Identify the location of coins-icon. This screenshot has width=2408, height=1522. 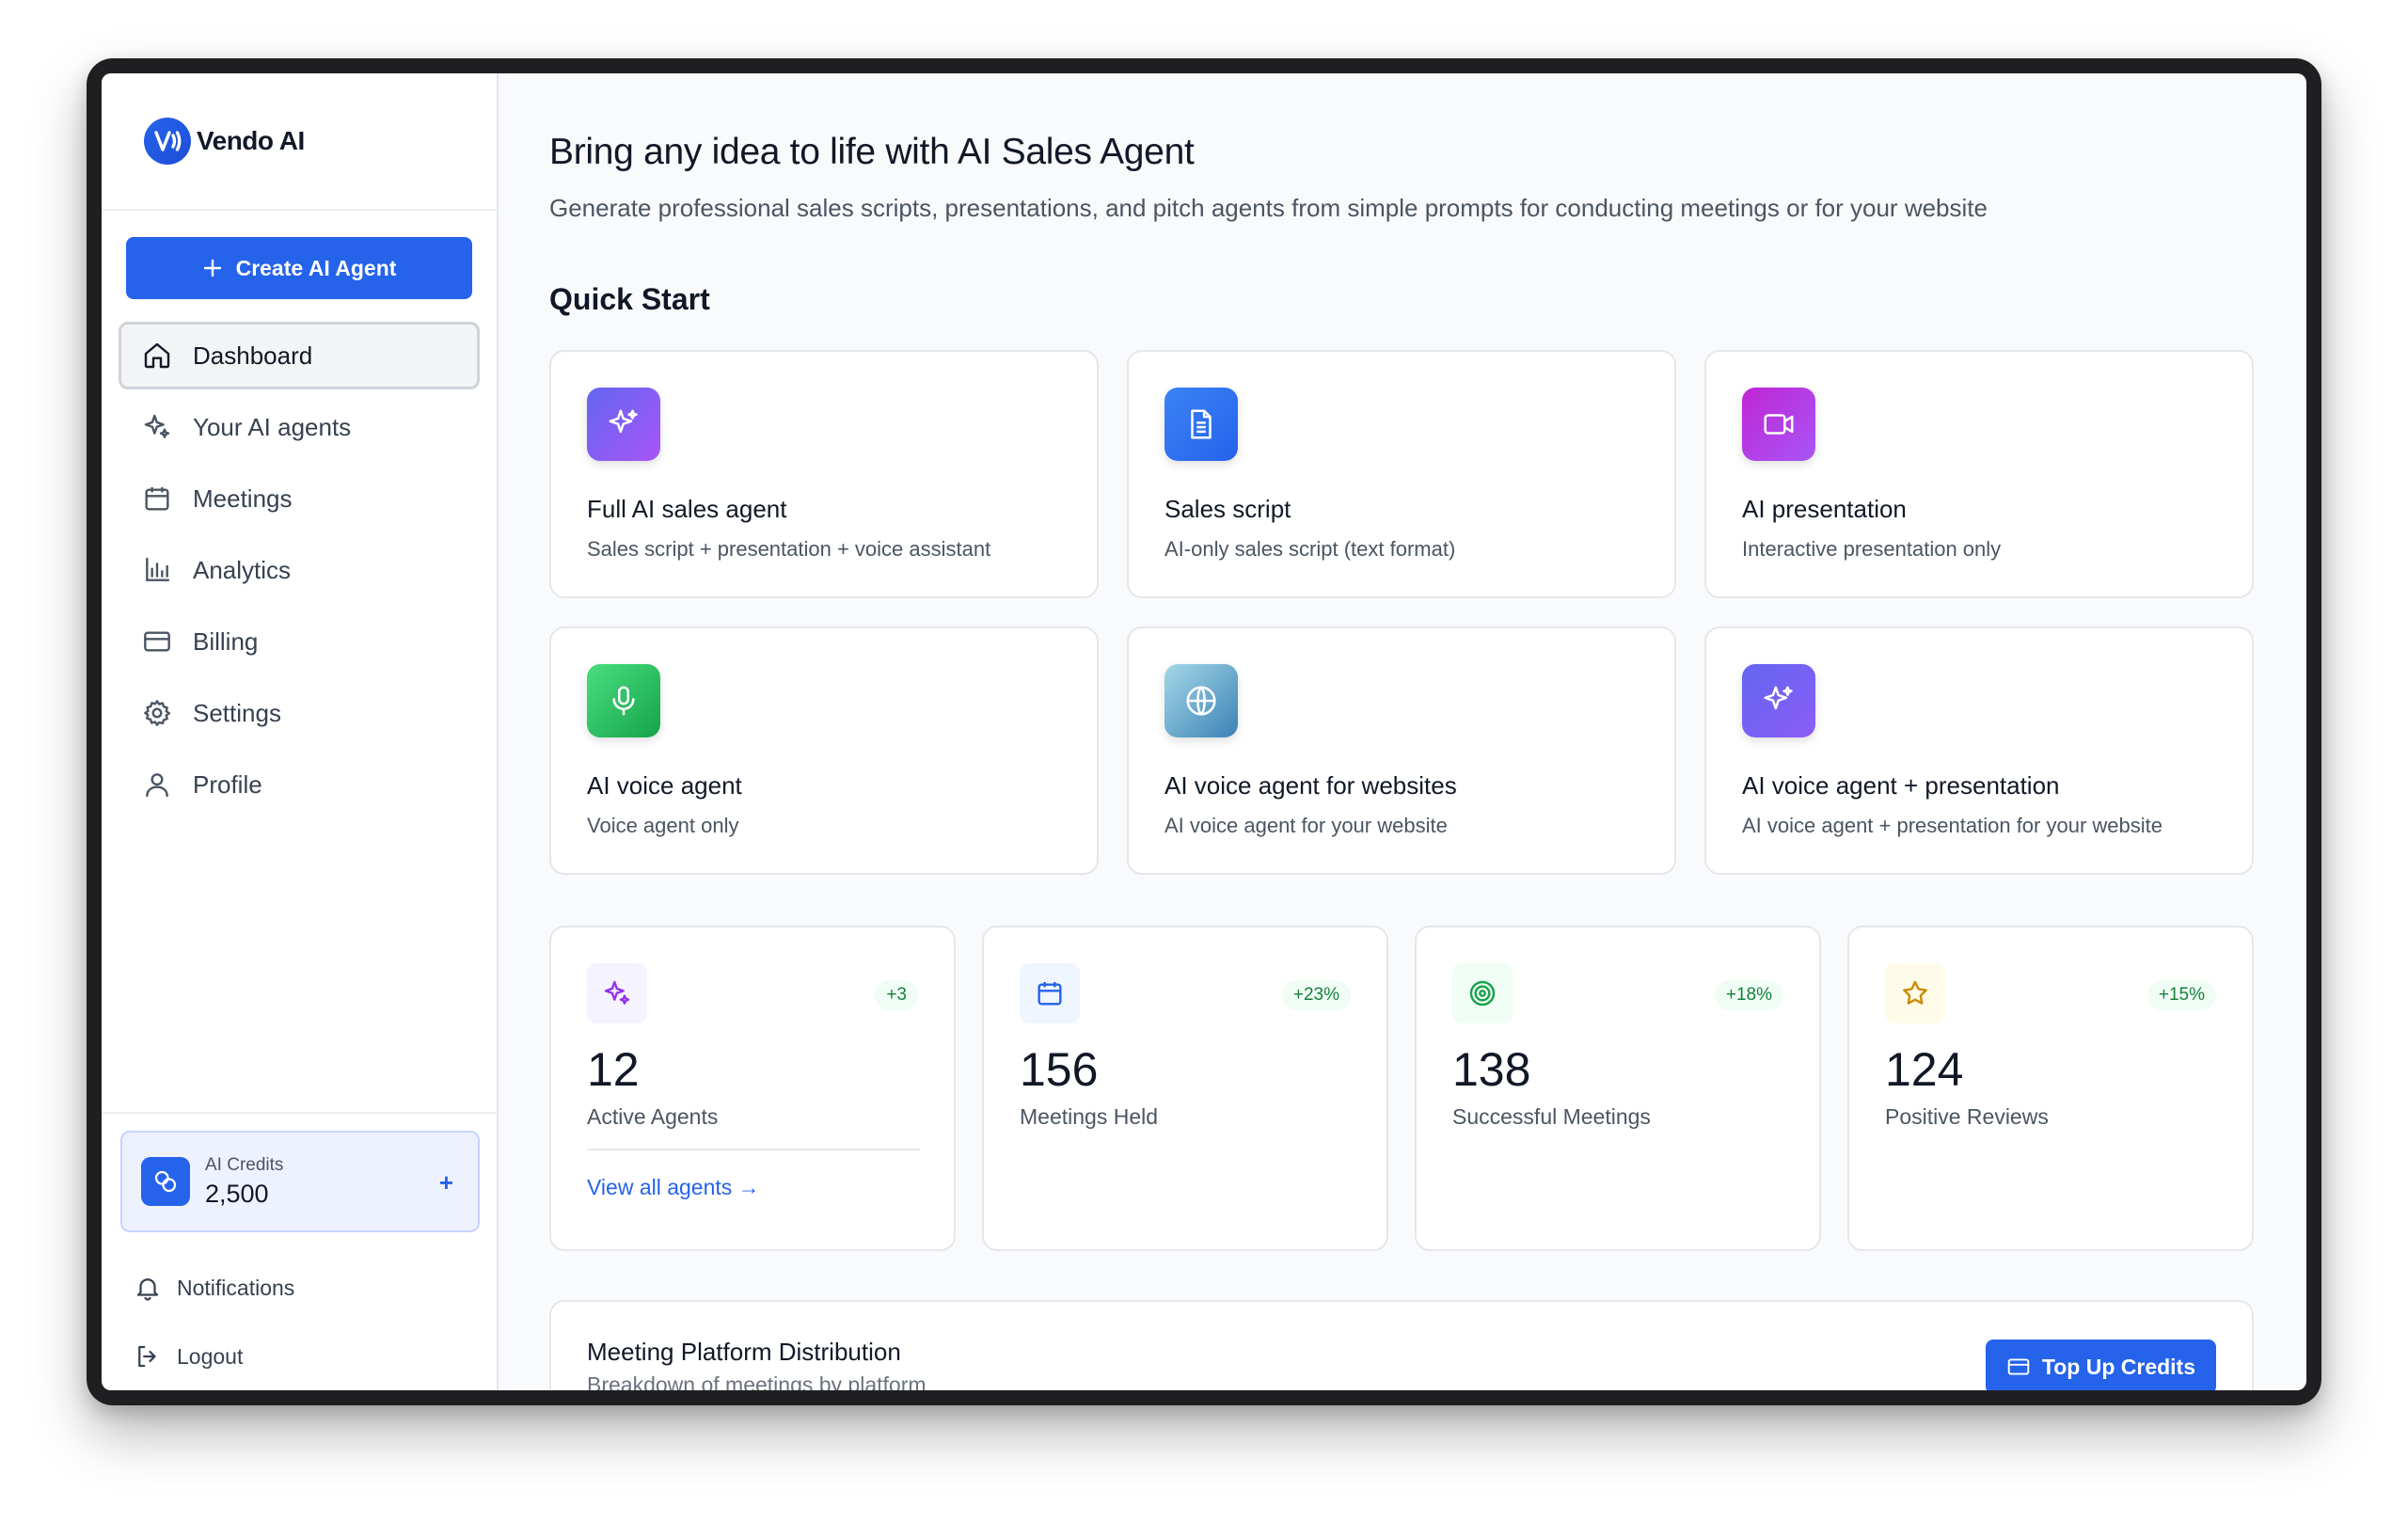
(166, 1182).